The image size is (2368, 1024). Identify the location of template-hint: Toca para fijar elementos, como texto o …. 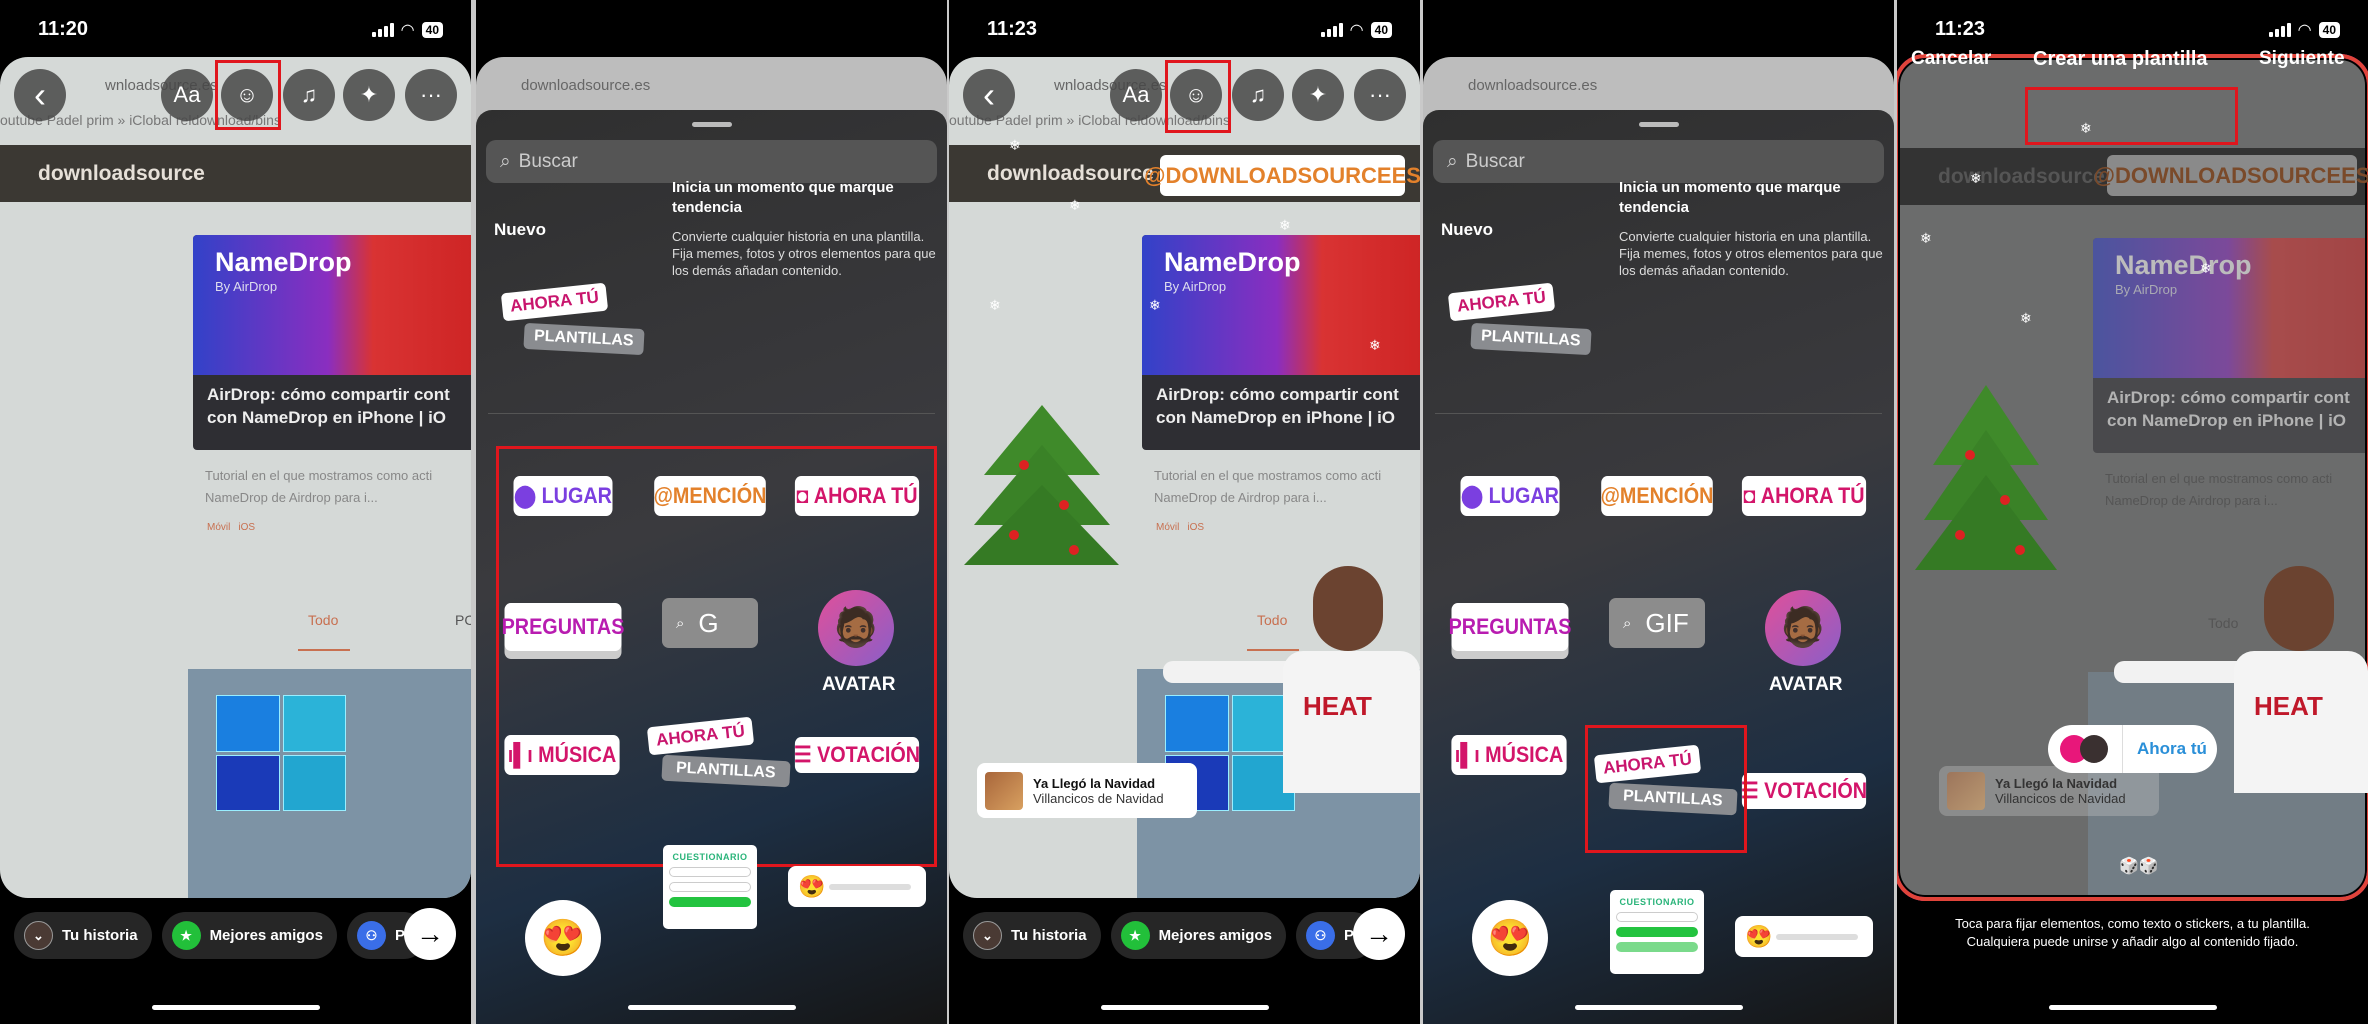
(2132, 933).